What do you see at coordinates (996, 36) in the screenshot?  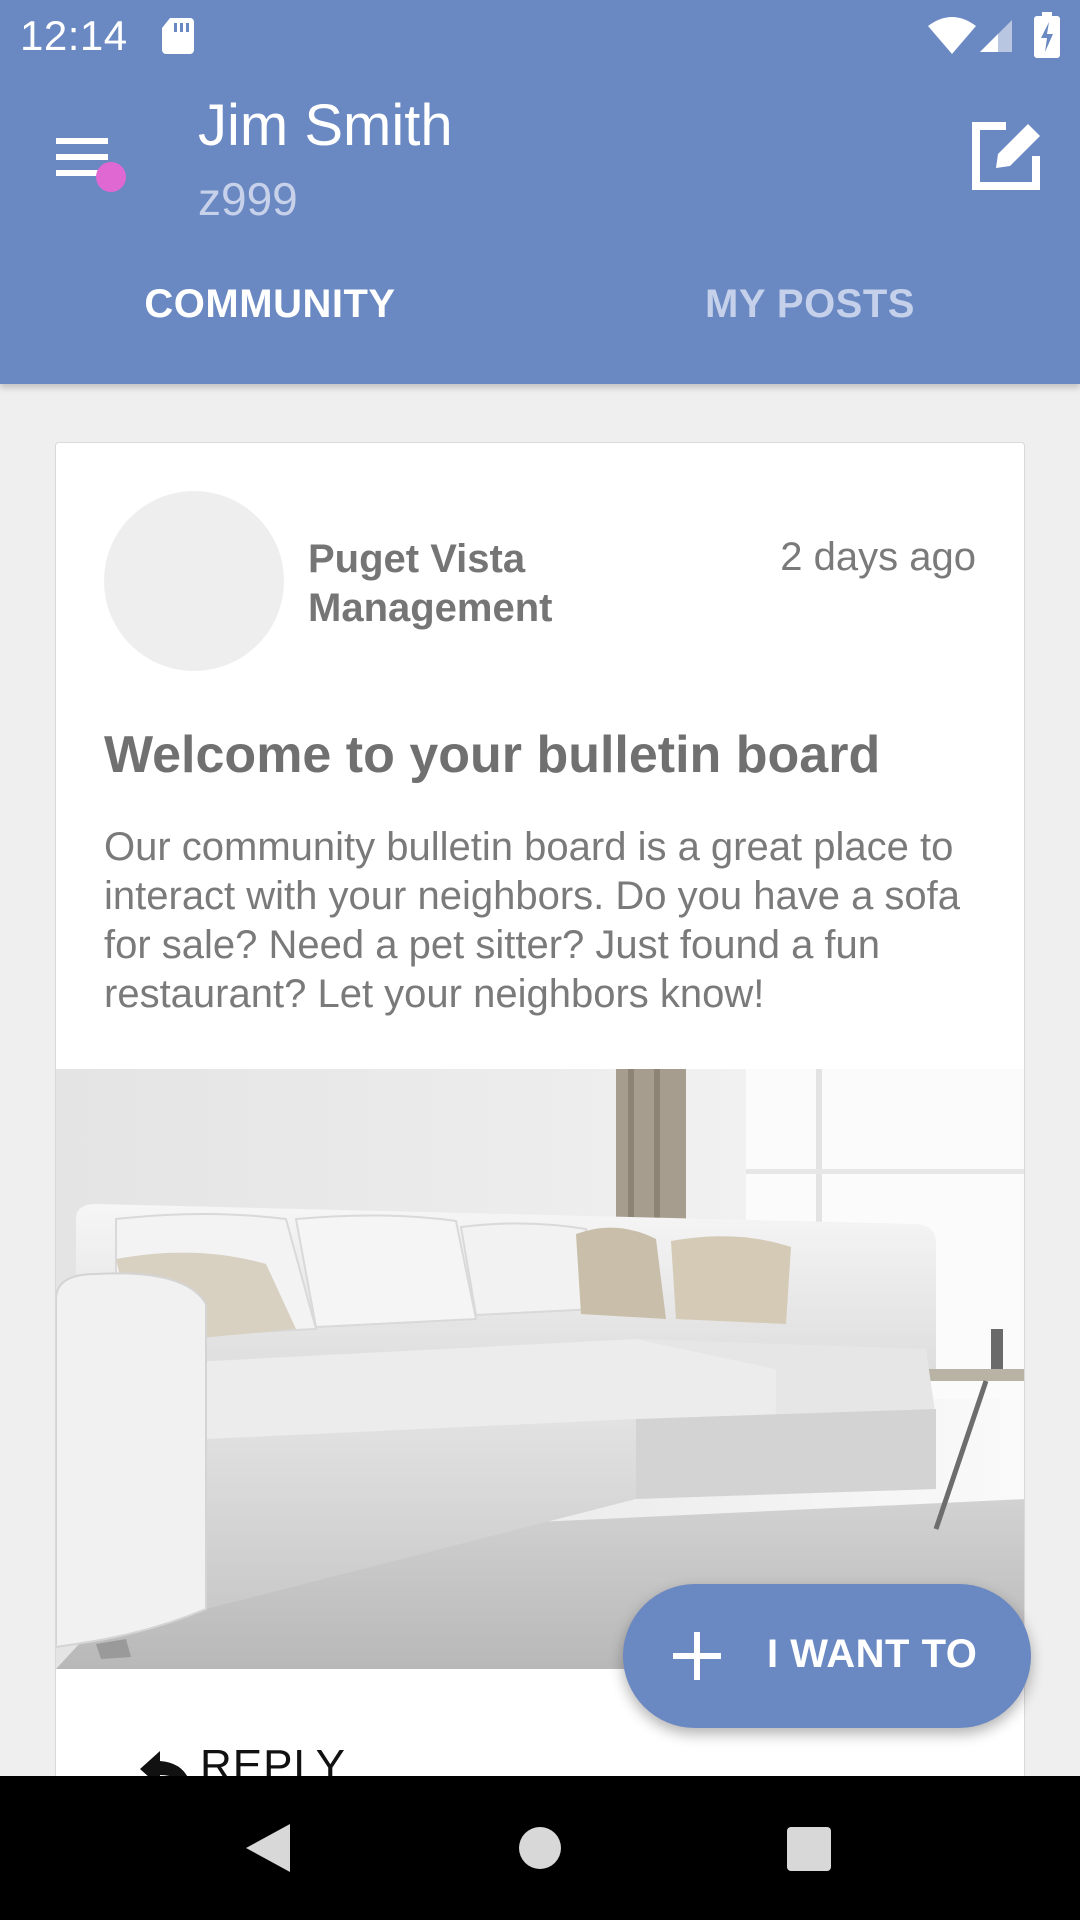 I see `signal-icon` at bounding box center [996, 36].